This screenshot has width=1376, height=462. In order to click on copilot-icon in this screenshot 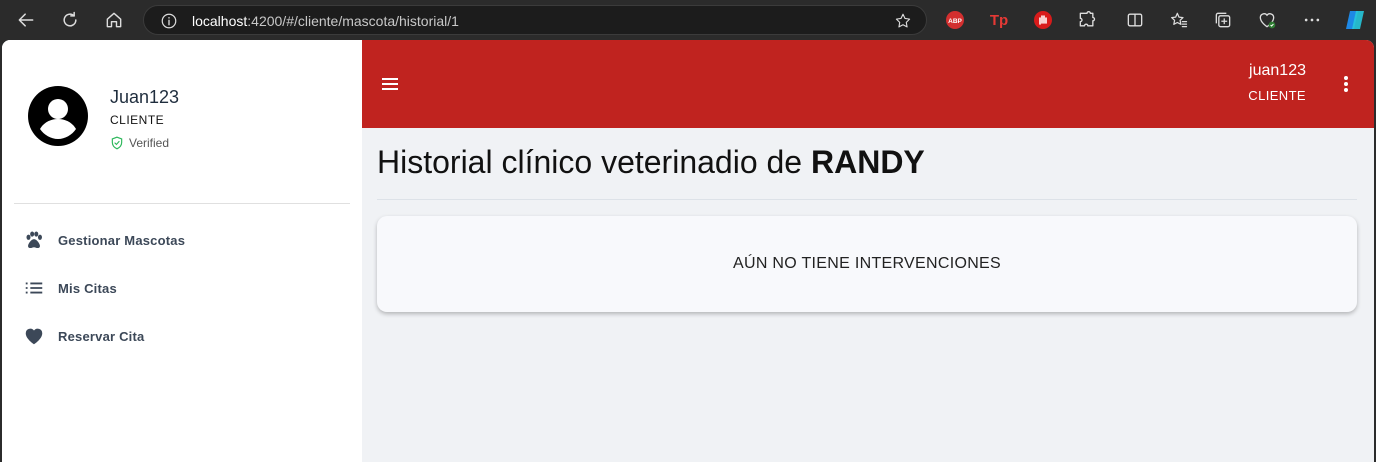, I will do `click(1355, 20)`.